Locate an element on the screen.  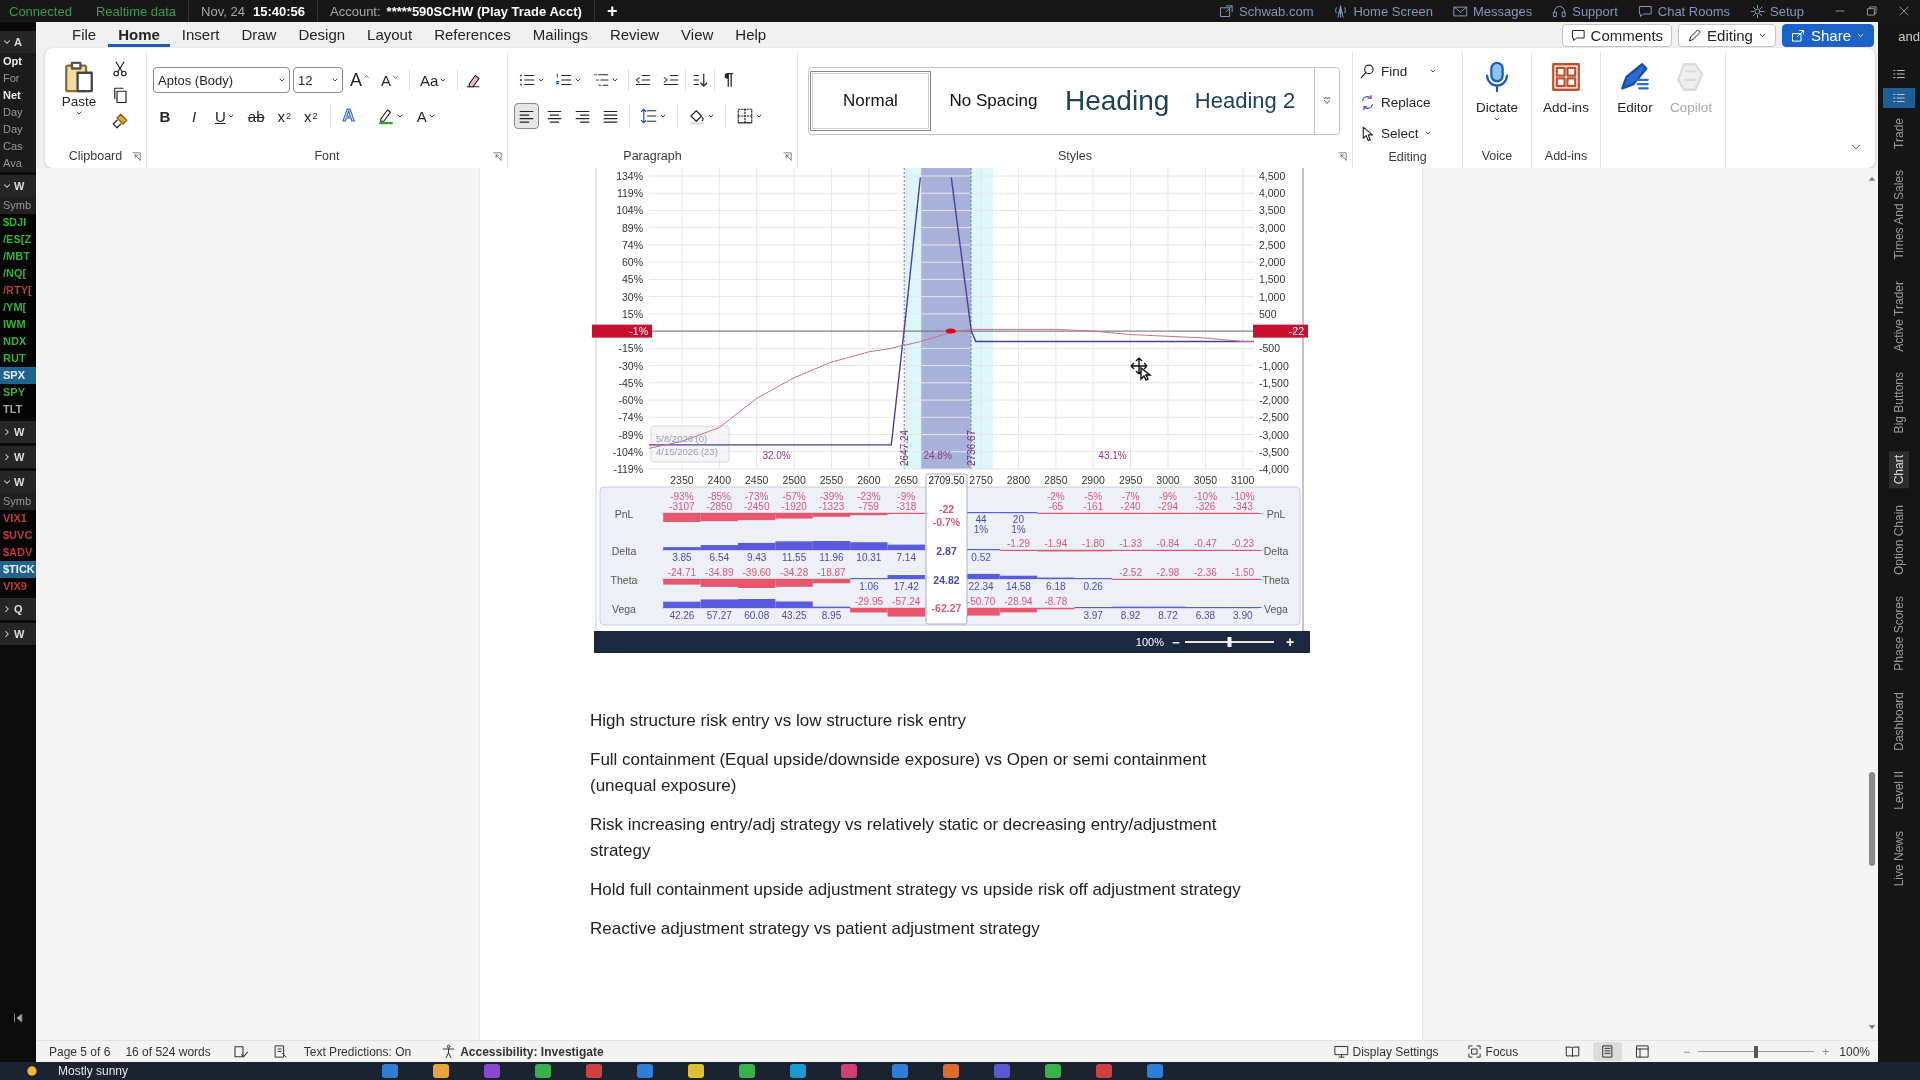
ribbon-tab: Review is located at coordinates (634, 35).